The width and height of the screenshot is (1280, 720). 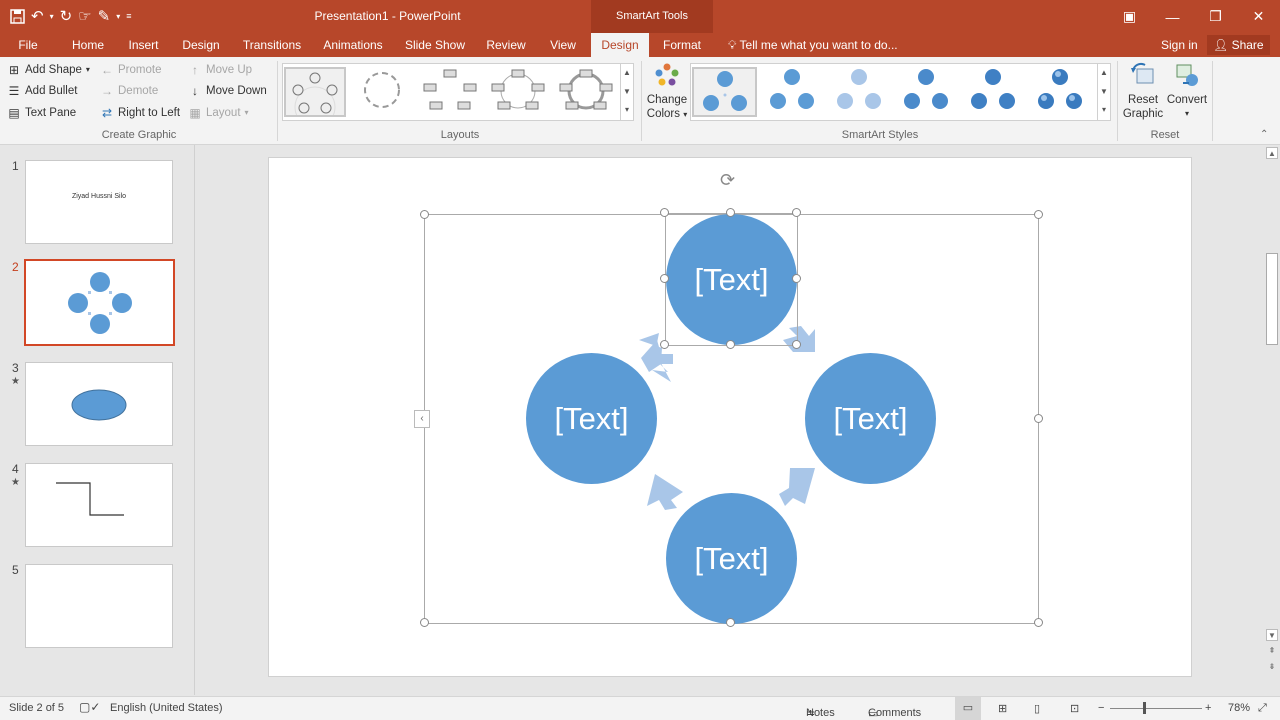 What do you see at coordinates (143, 45) in the screenshot?
I see `tab-insert: Insert` at bounding box center [143, 45].